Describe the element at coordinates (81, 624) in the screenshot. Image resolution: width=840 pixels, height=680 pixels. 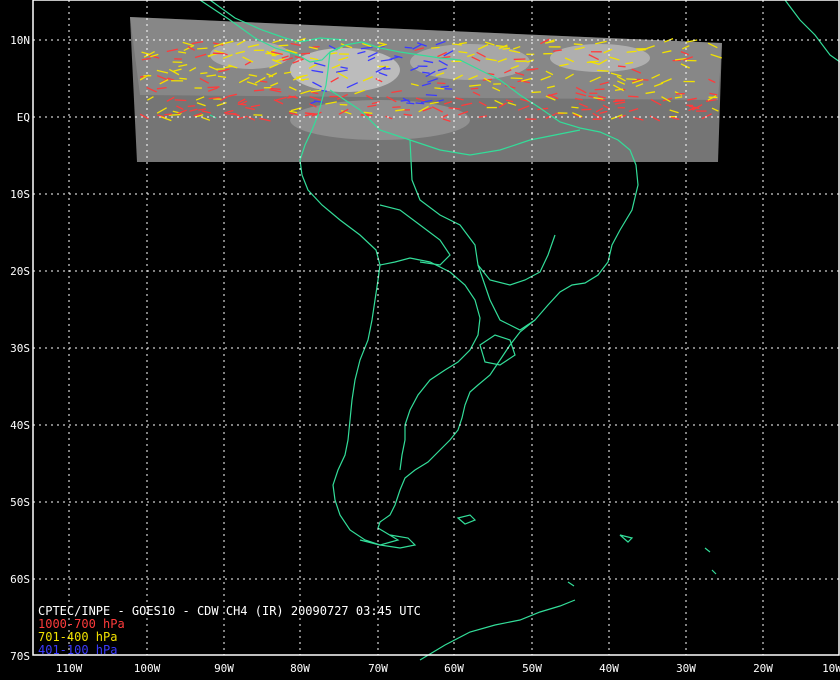
I see `legend-label-low: 1000-700 hPa` at that location.